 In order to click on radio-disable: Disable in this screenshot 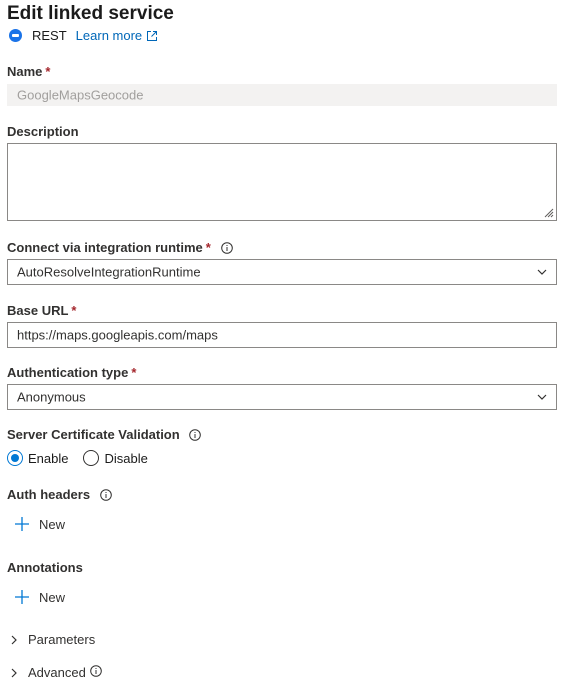, I will do `click(115, 458)`.